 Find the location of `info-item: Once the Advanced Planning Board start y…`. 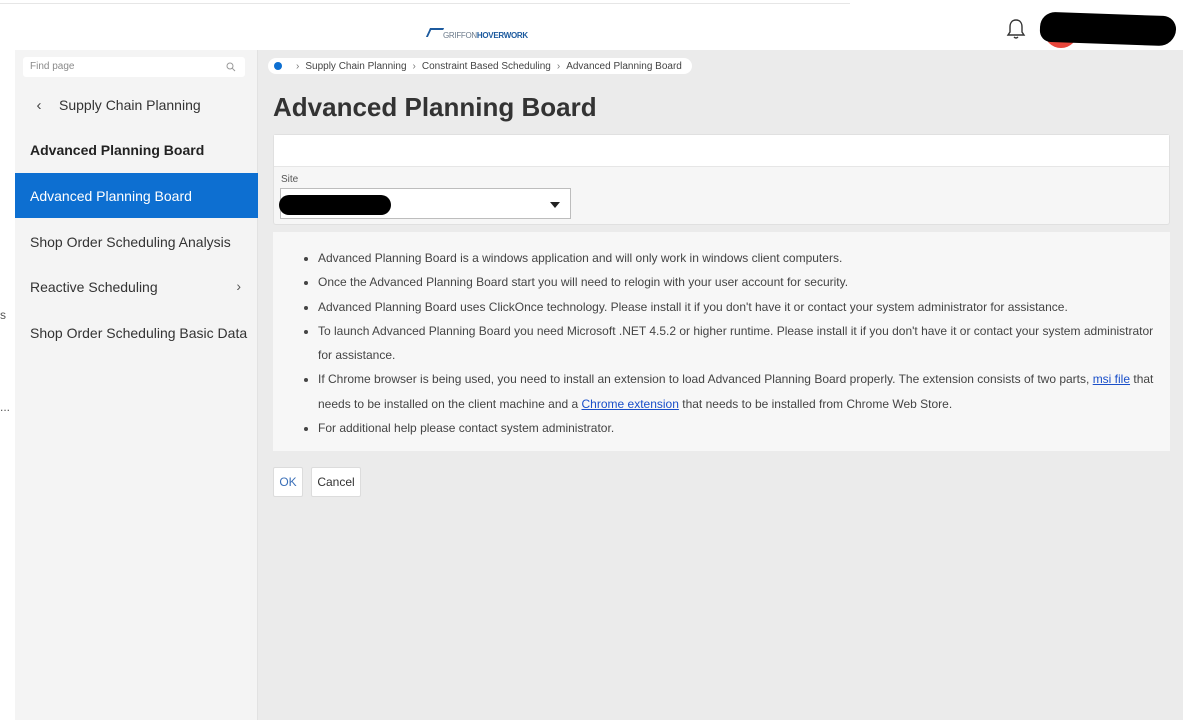

info-item: Once the Advanced Planning Board start y… is located at coordinates (743, 282).